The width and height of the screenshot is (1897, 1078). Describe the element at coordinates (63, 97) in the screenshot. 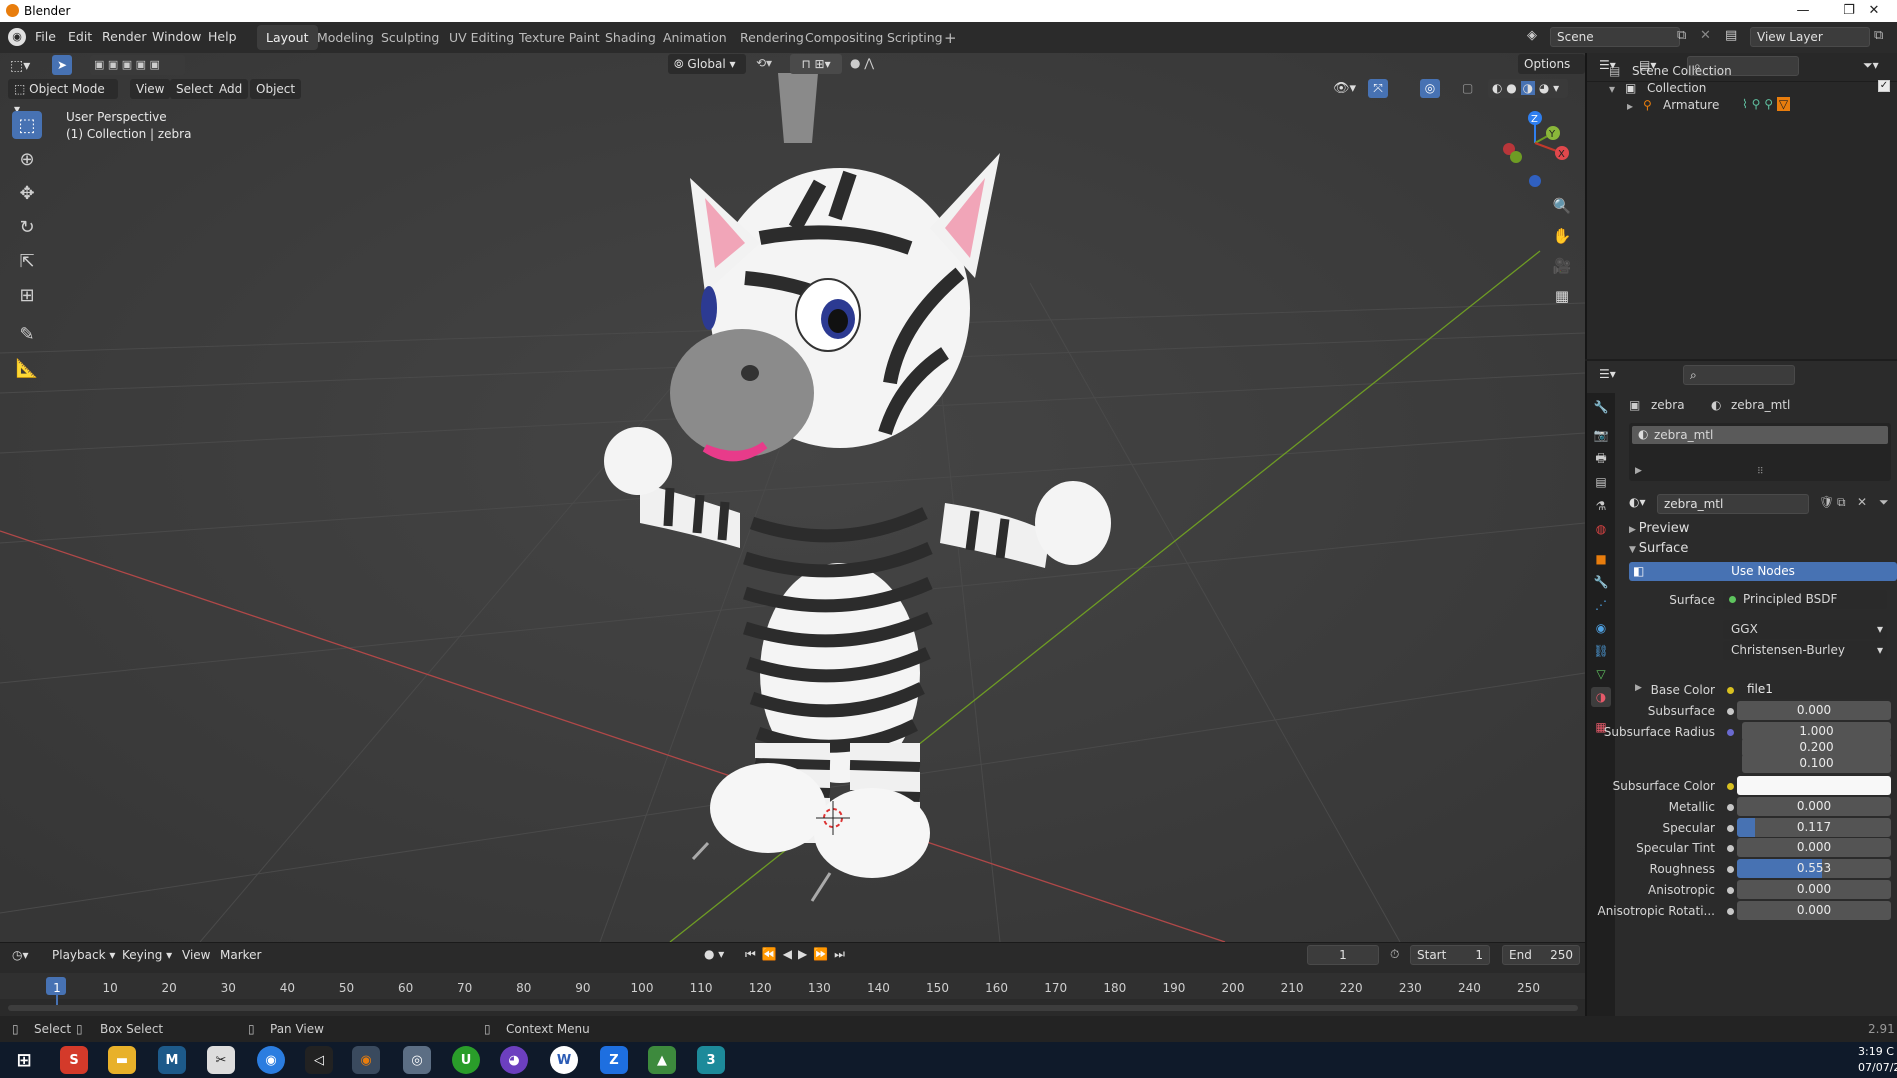

I see `mode-selector: ⬚ Object Mode ▾` at that location.